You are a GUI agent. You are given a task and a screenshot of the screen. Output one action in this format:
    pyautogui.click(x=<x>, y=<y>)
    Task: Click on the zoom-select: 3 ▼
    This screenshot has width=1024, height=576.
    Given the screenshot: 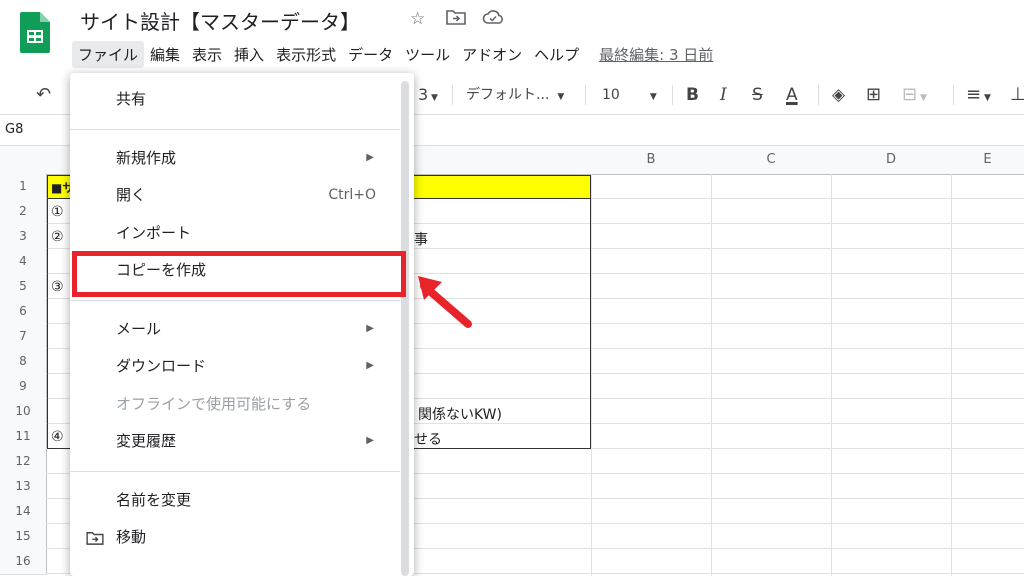 What is the action you would take?
    pyautogui.click(x=428, y=95)
    